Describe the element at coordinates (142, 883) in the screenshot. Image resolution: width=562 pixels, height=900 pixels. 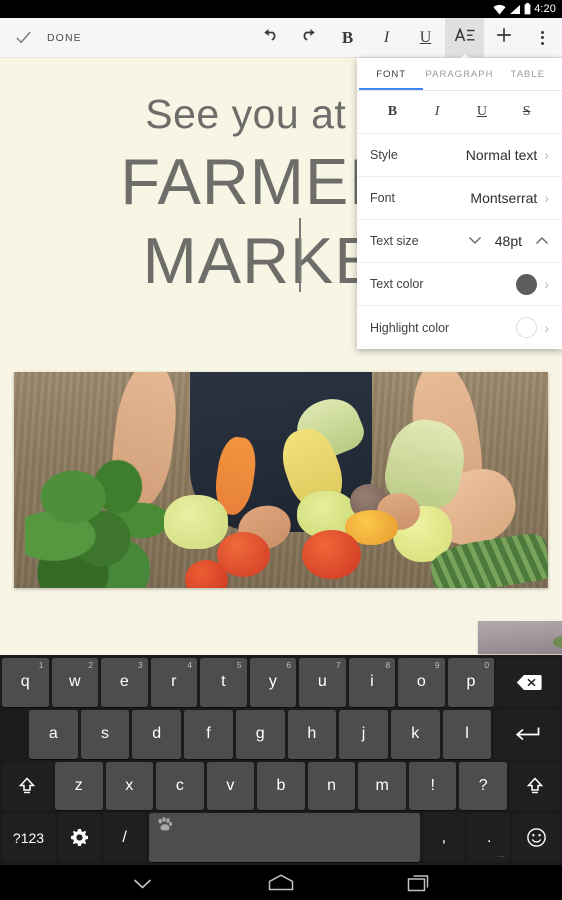
I see `keyboard-back-button` at that location.